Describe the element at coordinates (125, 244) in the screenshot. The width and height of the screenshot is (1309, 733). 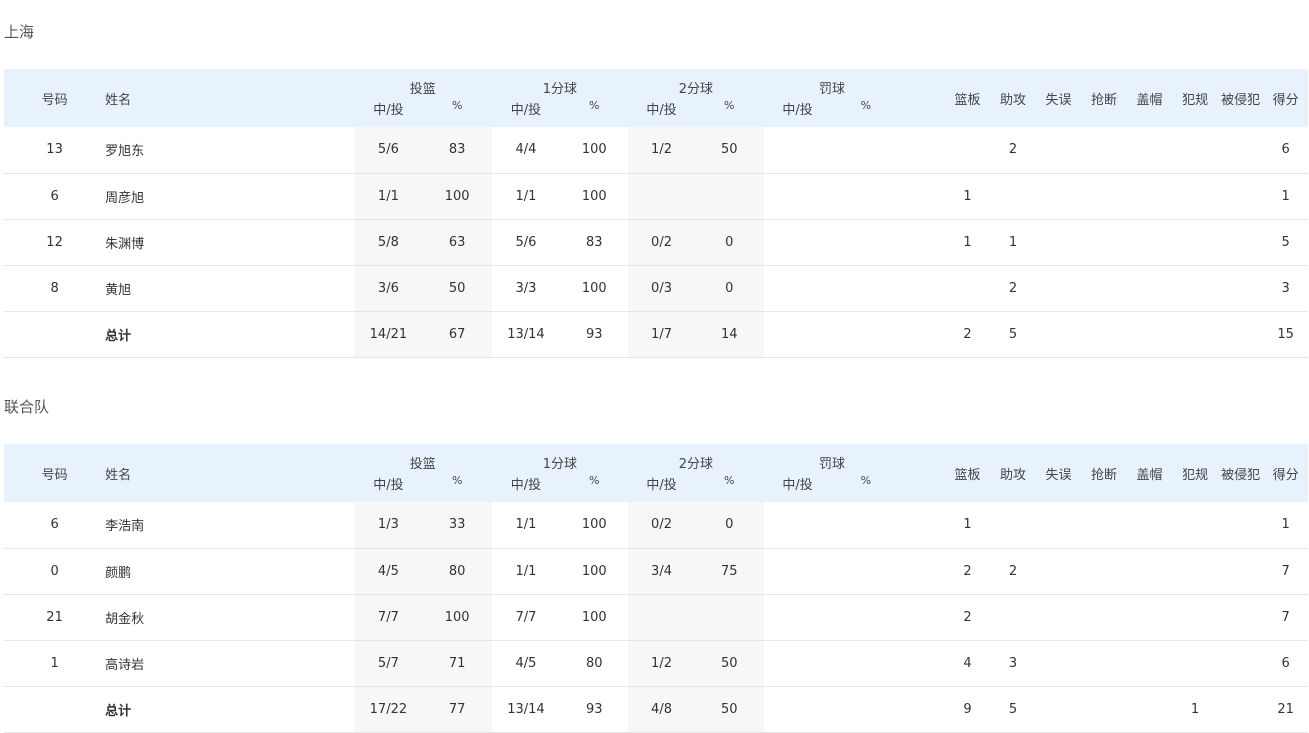
I see `cell-name: 朱渊博` at that location.